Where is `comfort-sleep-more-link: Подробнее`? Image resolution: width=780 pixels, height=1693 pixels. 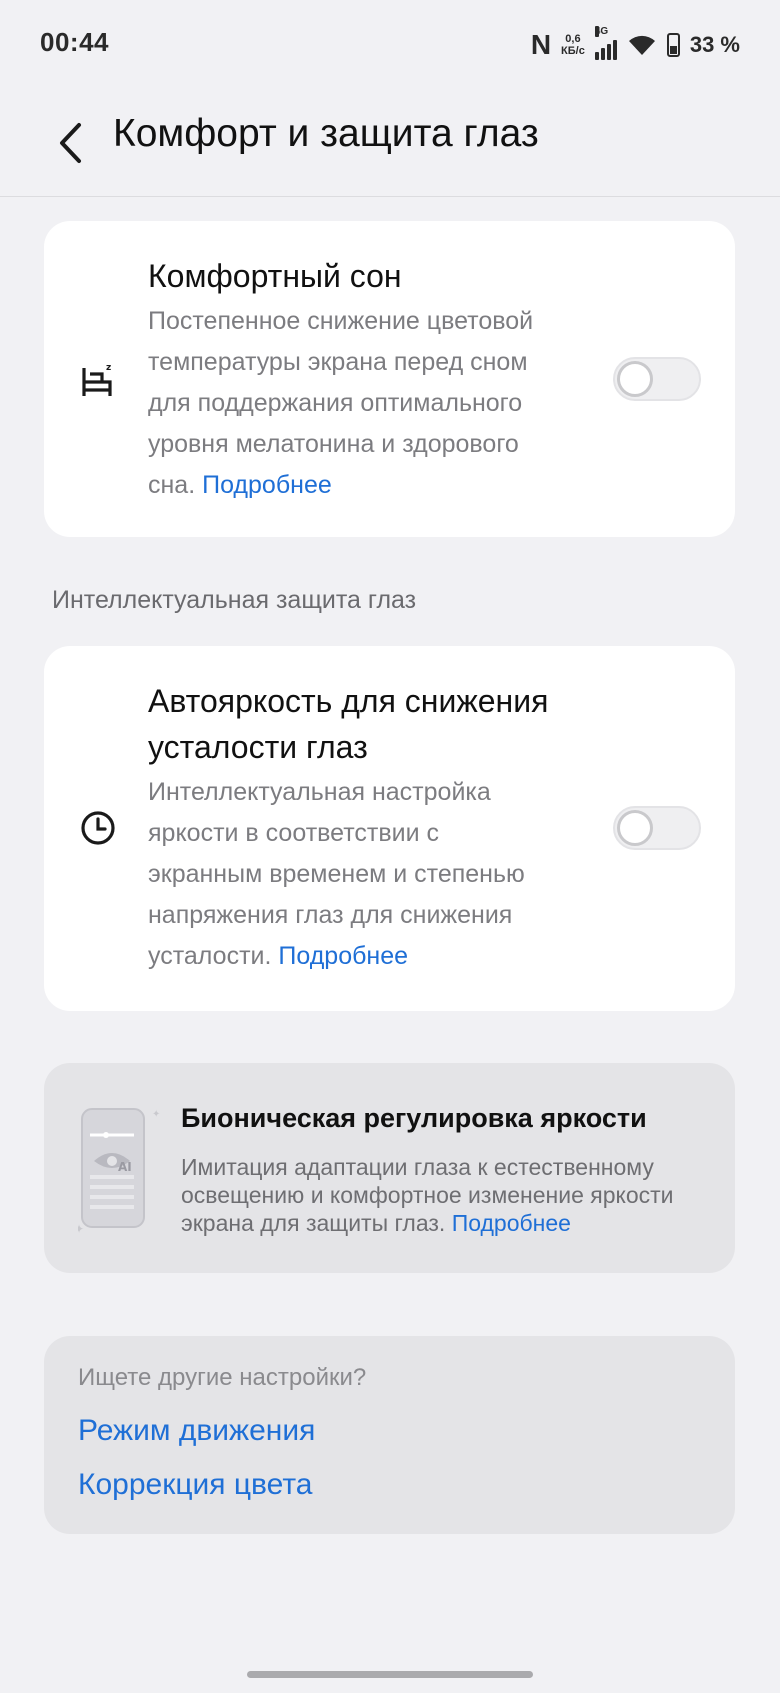
comfort-sleep-more-link: Подробнее is located at coordinates (267, 485).